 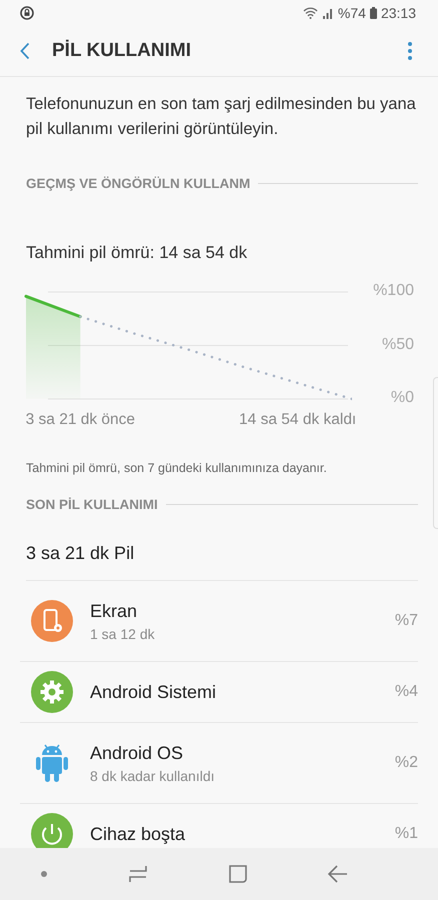 I want to click on item-name: Ekran, so click(x=114, y=611).